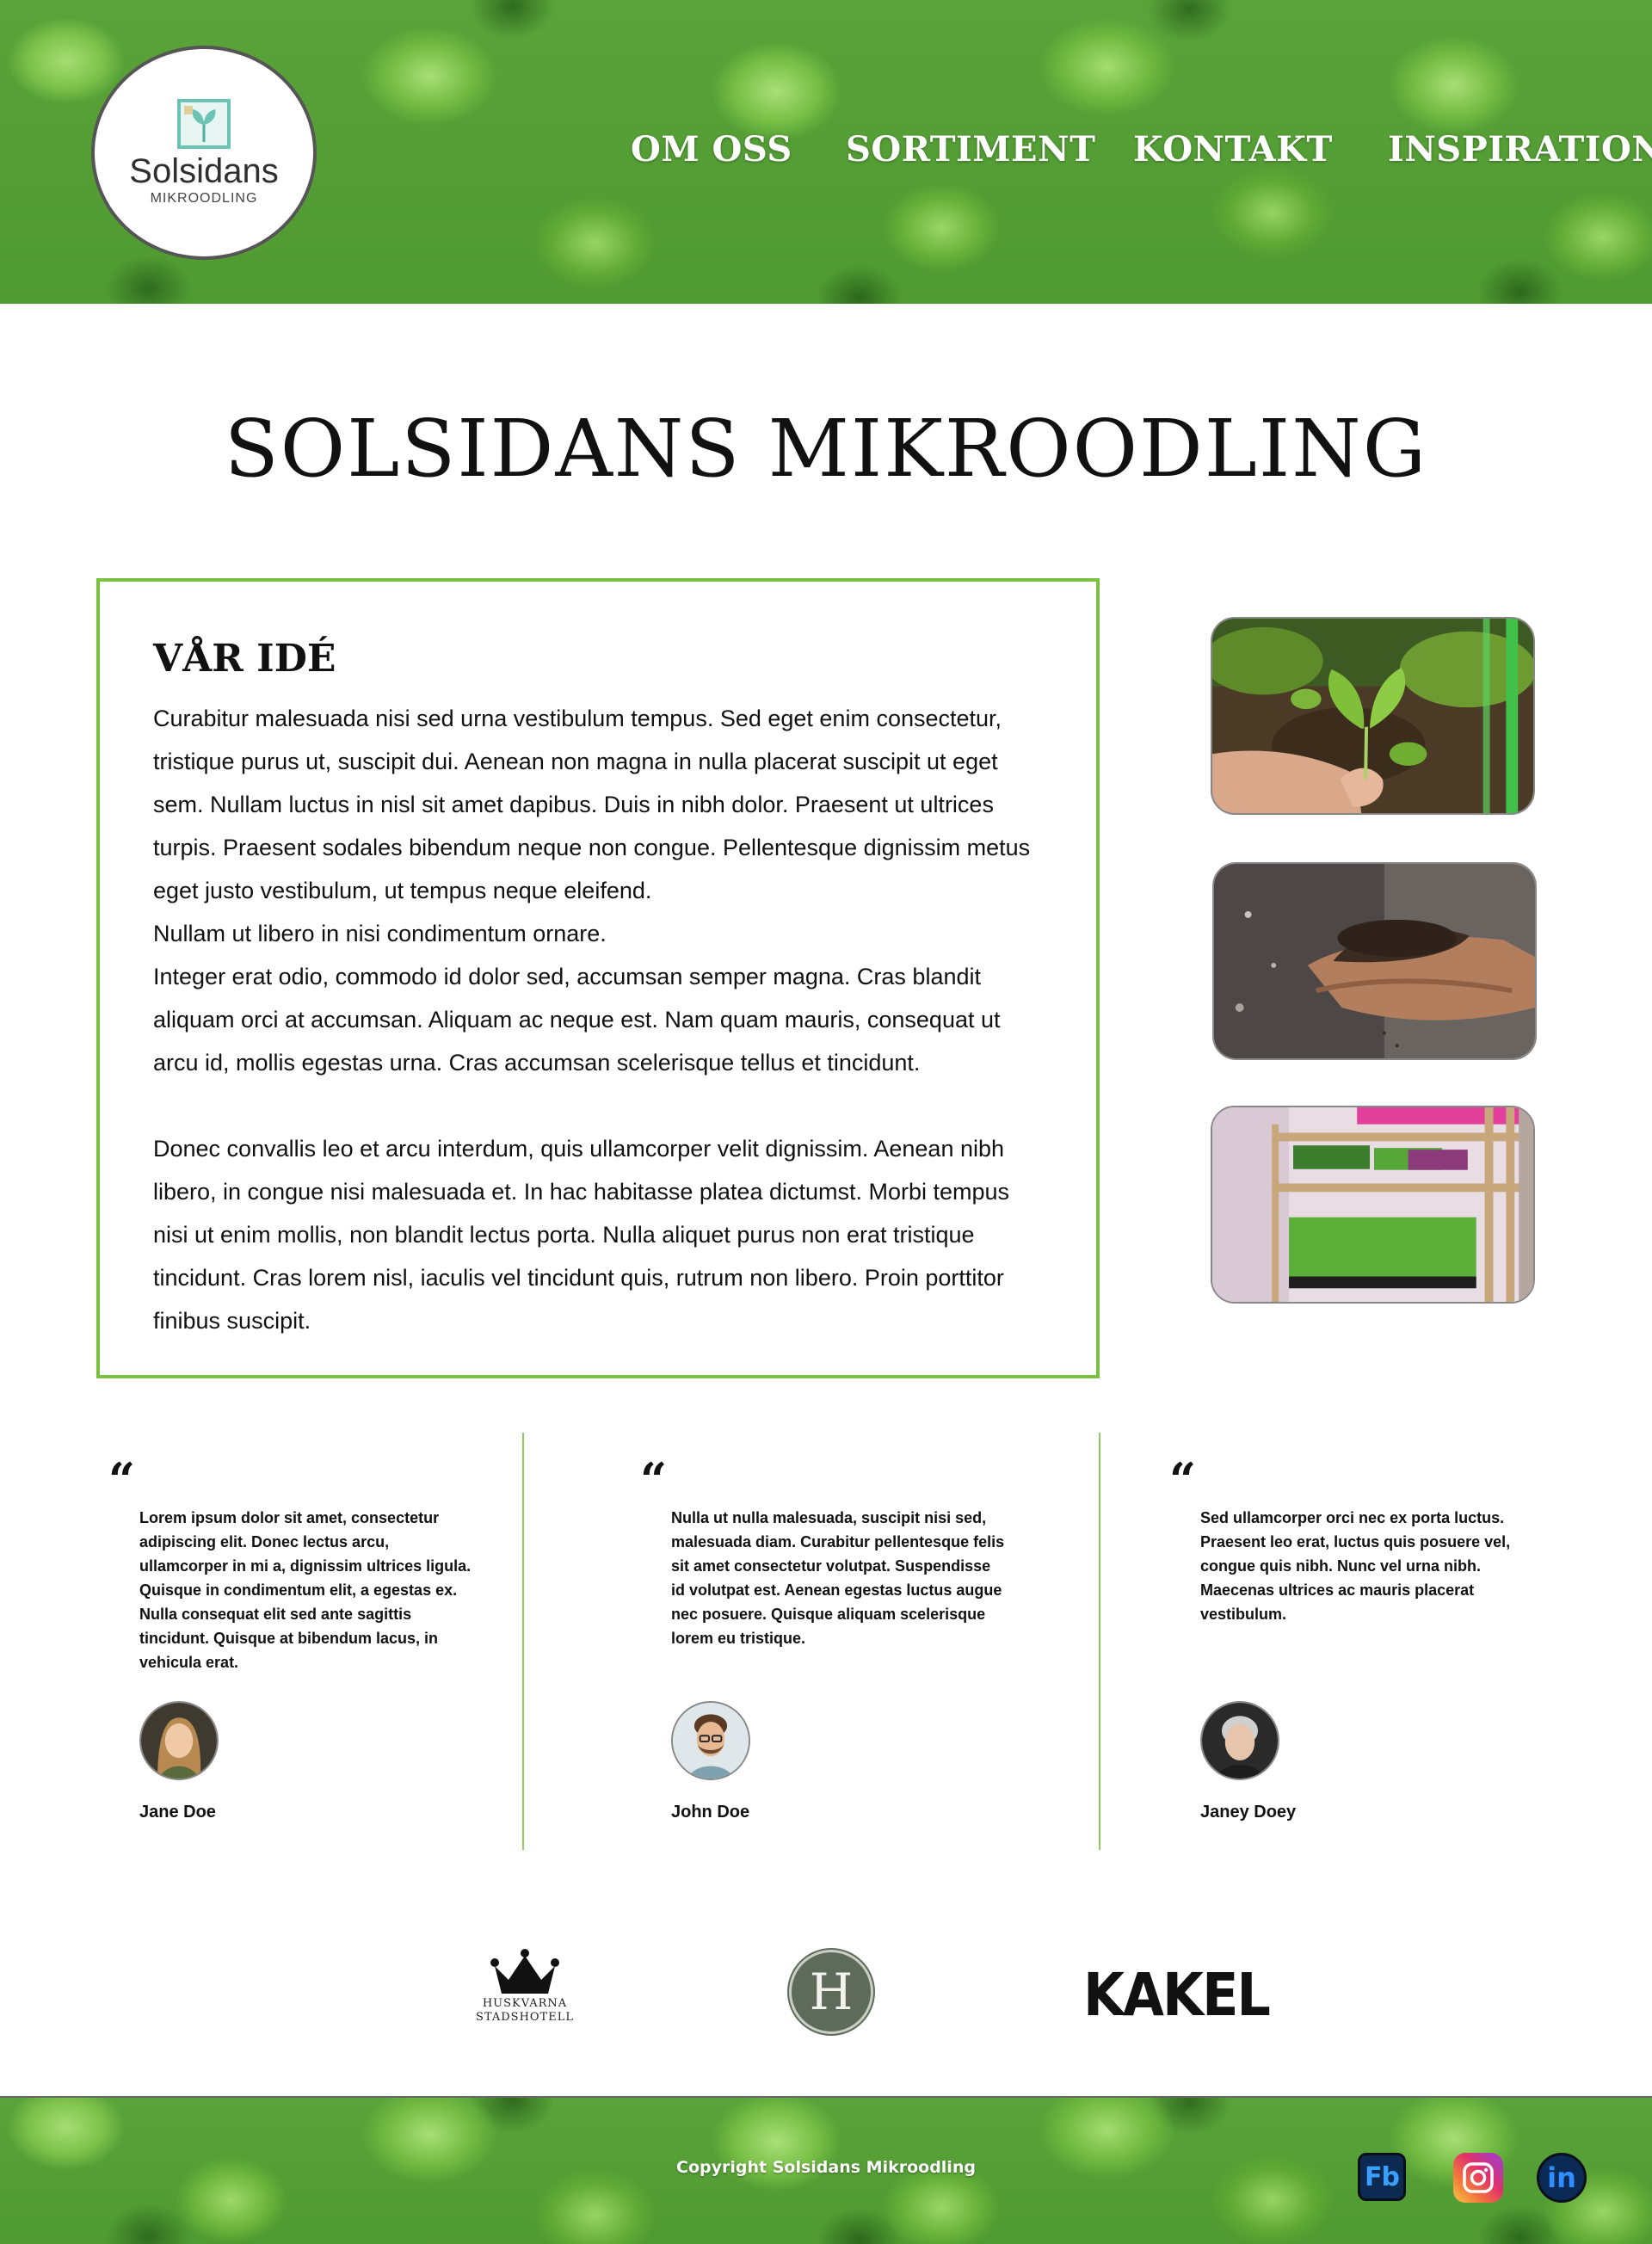 Image resolution: width=1652 pixels, height=2244 pixels. I want to click on linkedin-icon: in, so click(1562, 2178).